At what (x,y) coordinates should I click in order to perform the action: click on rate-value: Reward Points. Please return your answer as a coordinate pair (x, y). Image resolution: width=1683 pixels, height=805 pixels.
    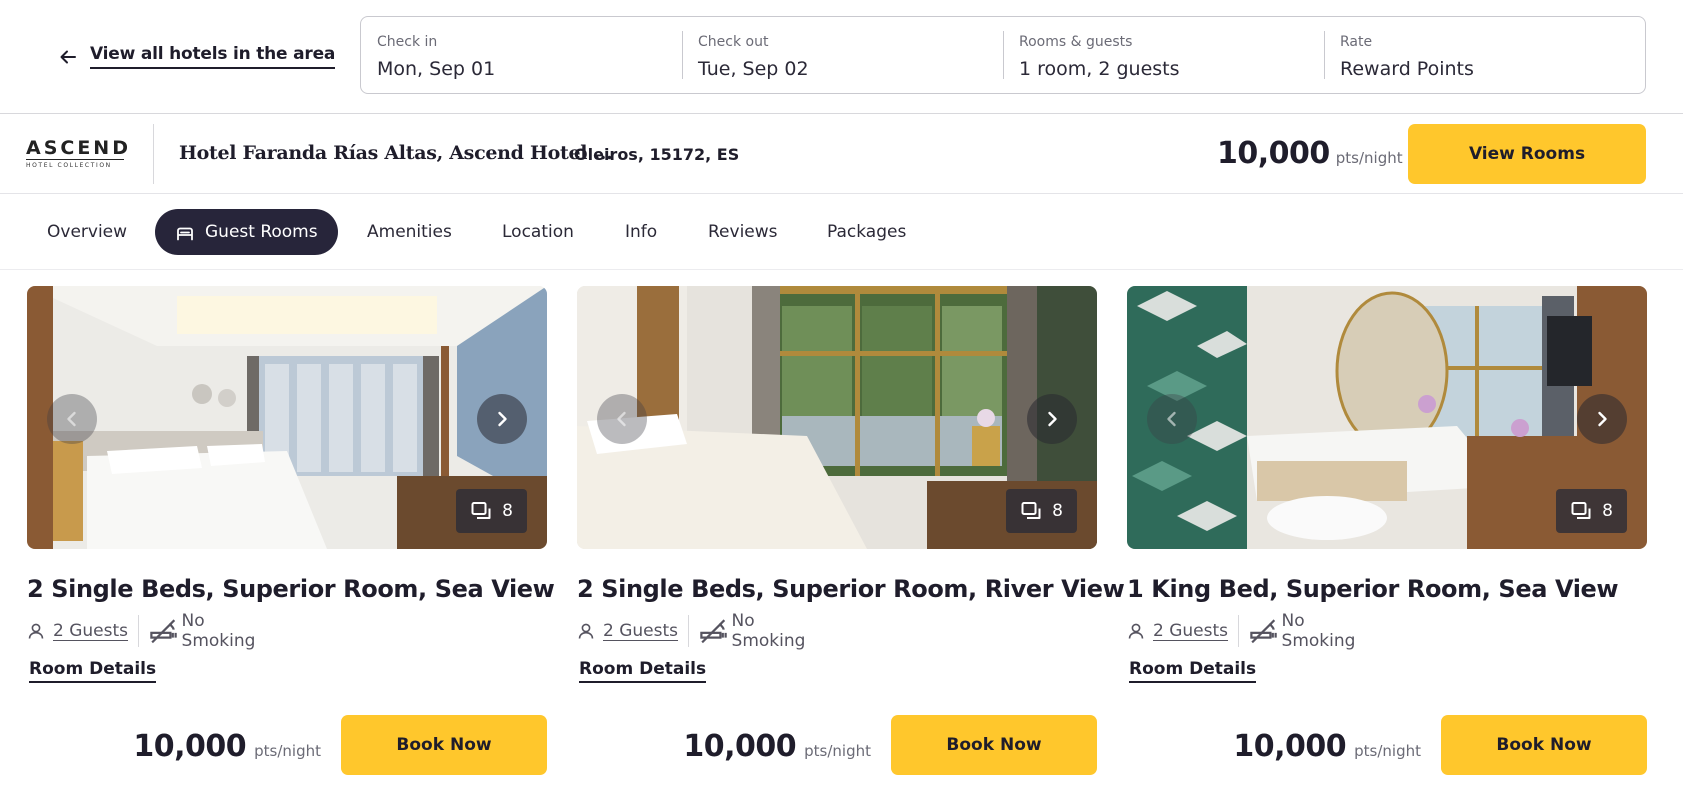
    Looking at the image, I should click on (1407, 69).